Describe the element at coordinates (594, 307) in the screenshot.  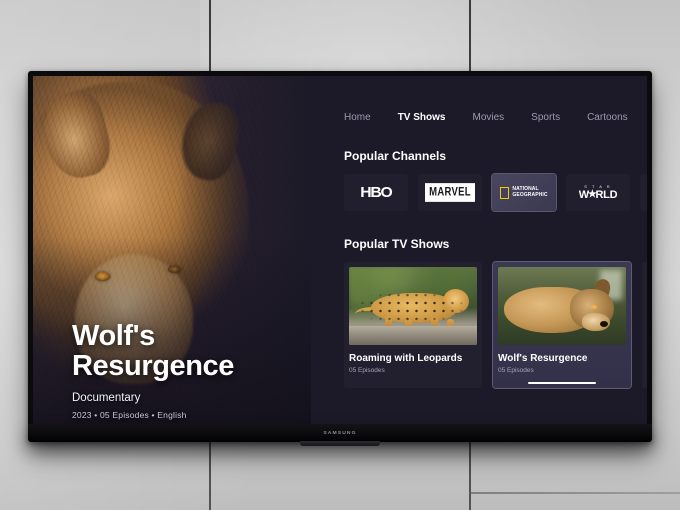
I see `wolf-thumb-eye` at that location.